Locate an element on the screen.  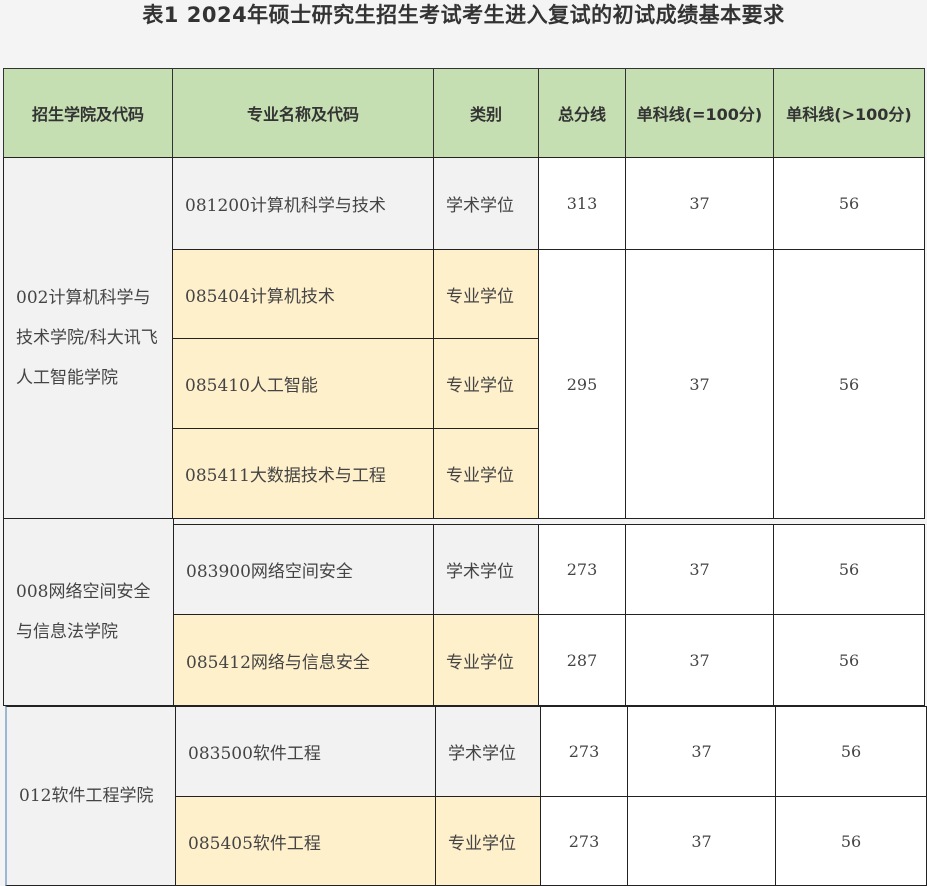
major-cell: 085410人工智能 is located at coordinates (303, 383).